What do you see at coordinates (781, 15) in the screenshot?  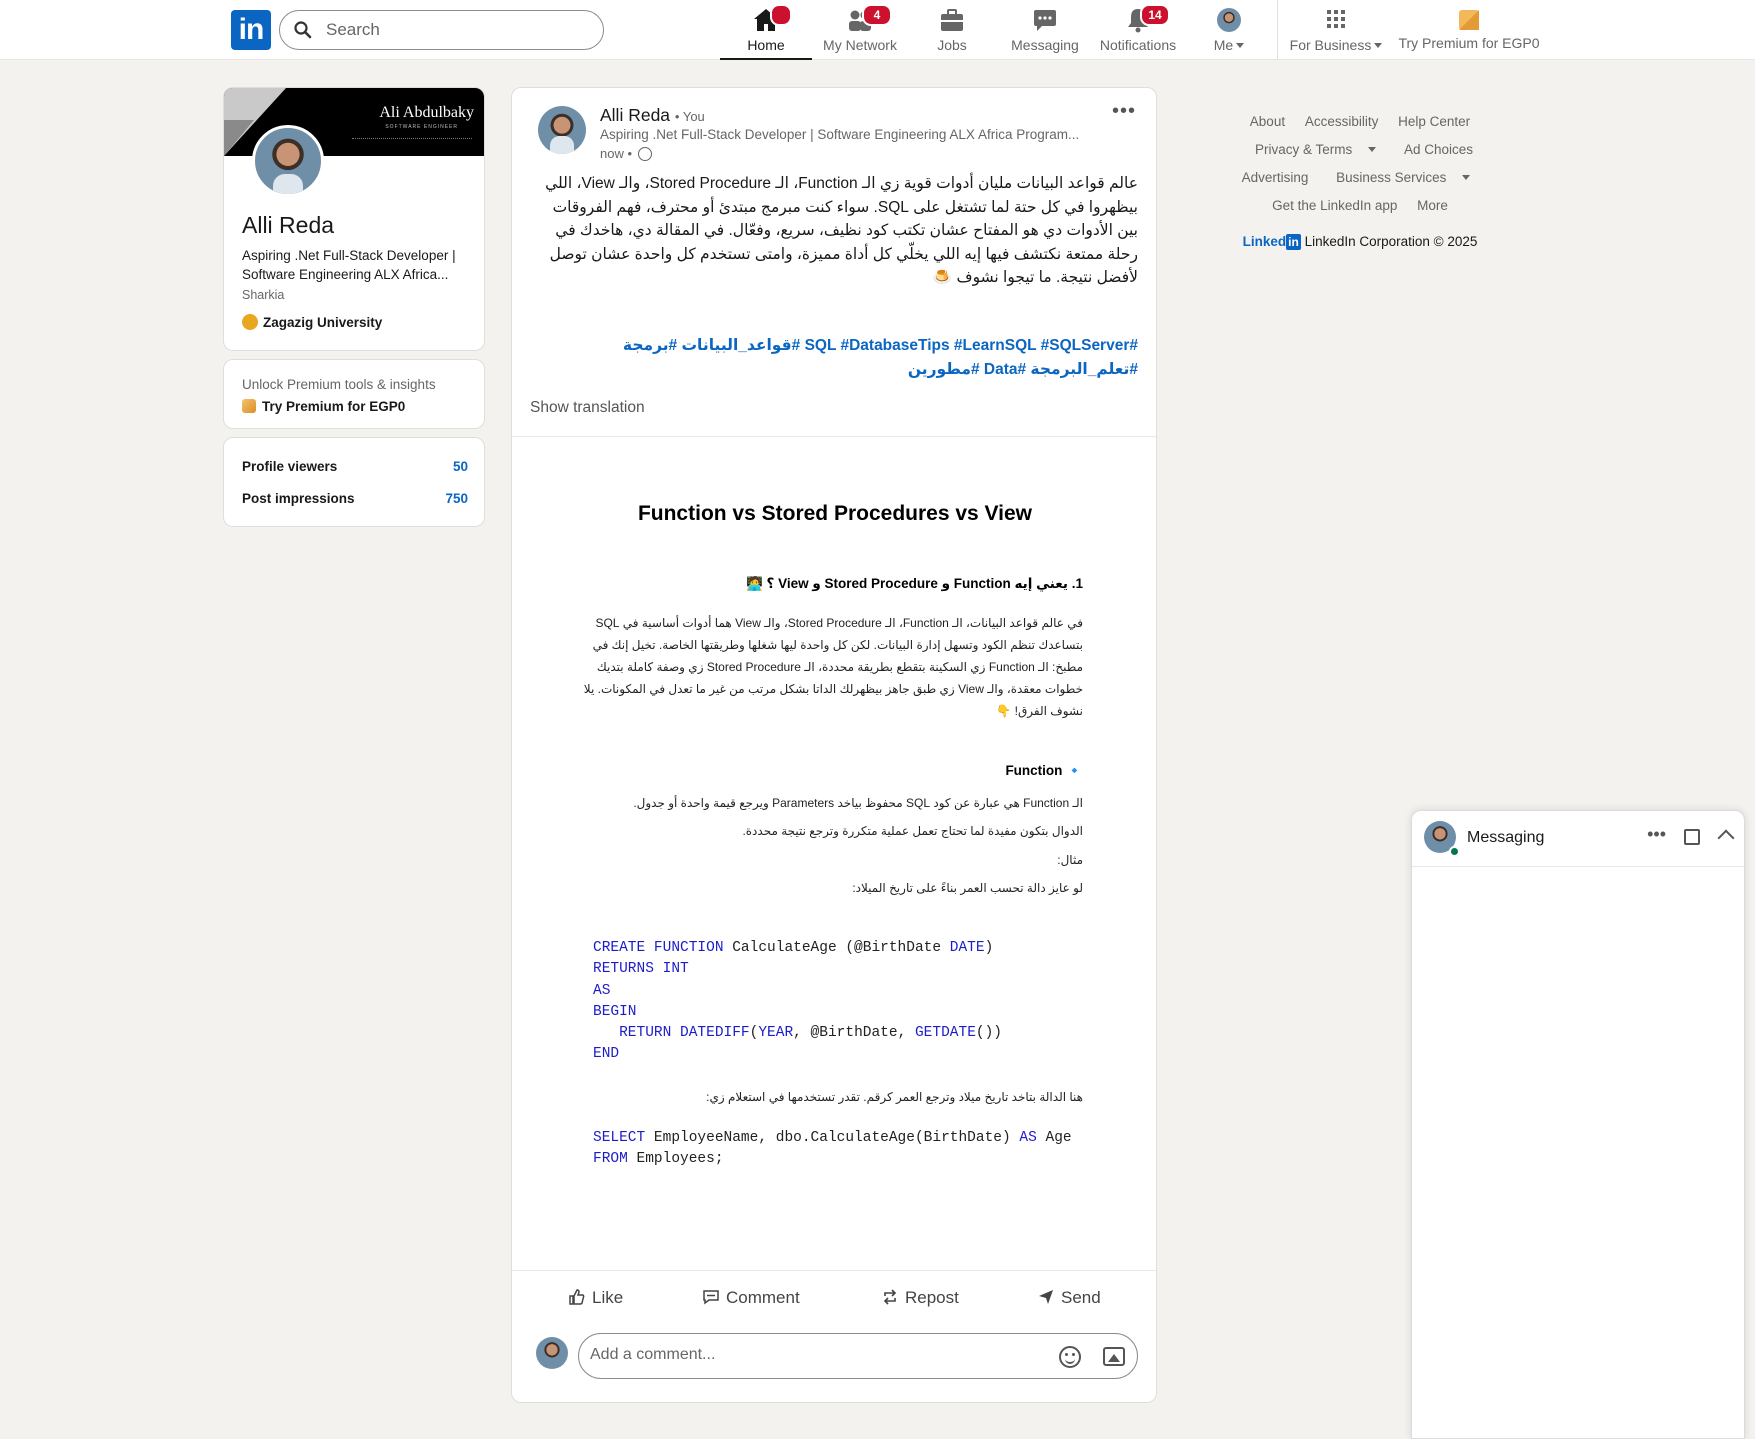 I see `home-badge-dot` at bounding box center [781, 15].